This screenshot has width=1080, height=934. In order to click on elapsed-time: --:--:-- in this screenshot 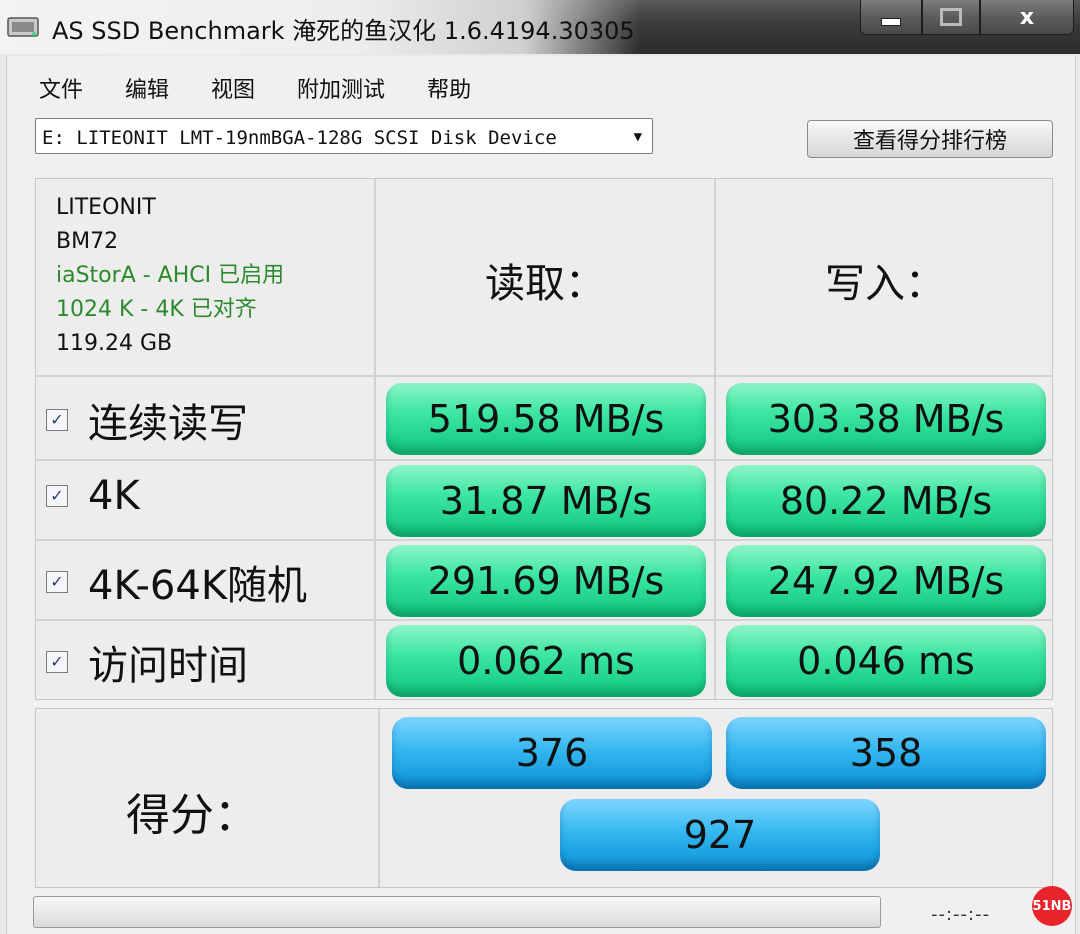, I will do `click(961, 914)`.